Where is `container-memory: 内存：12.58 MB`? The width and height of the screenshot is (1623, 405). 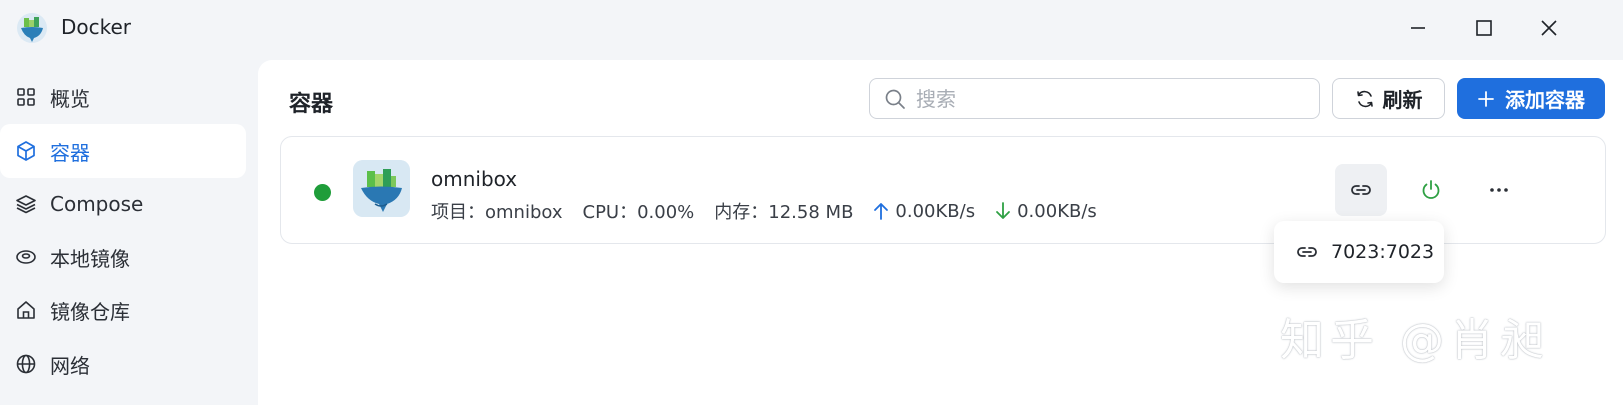
container-memory: 内存：12.58 MB is located at coordinates (784, 212).